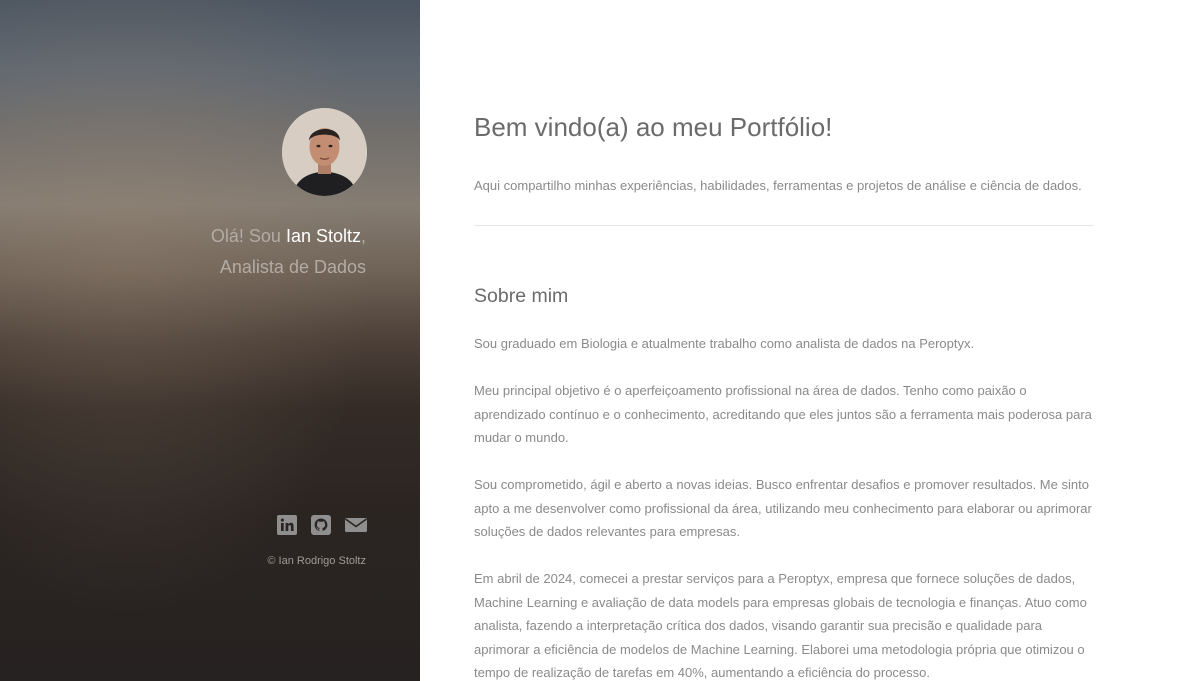 The height and width of the screenshot is (681, 1200). Describe the element at coordinates (653, 127) in the screenshot. I see `page-title: Bem vindo(a) ao meu Portfólio!` at that location.